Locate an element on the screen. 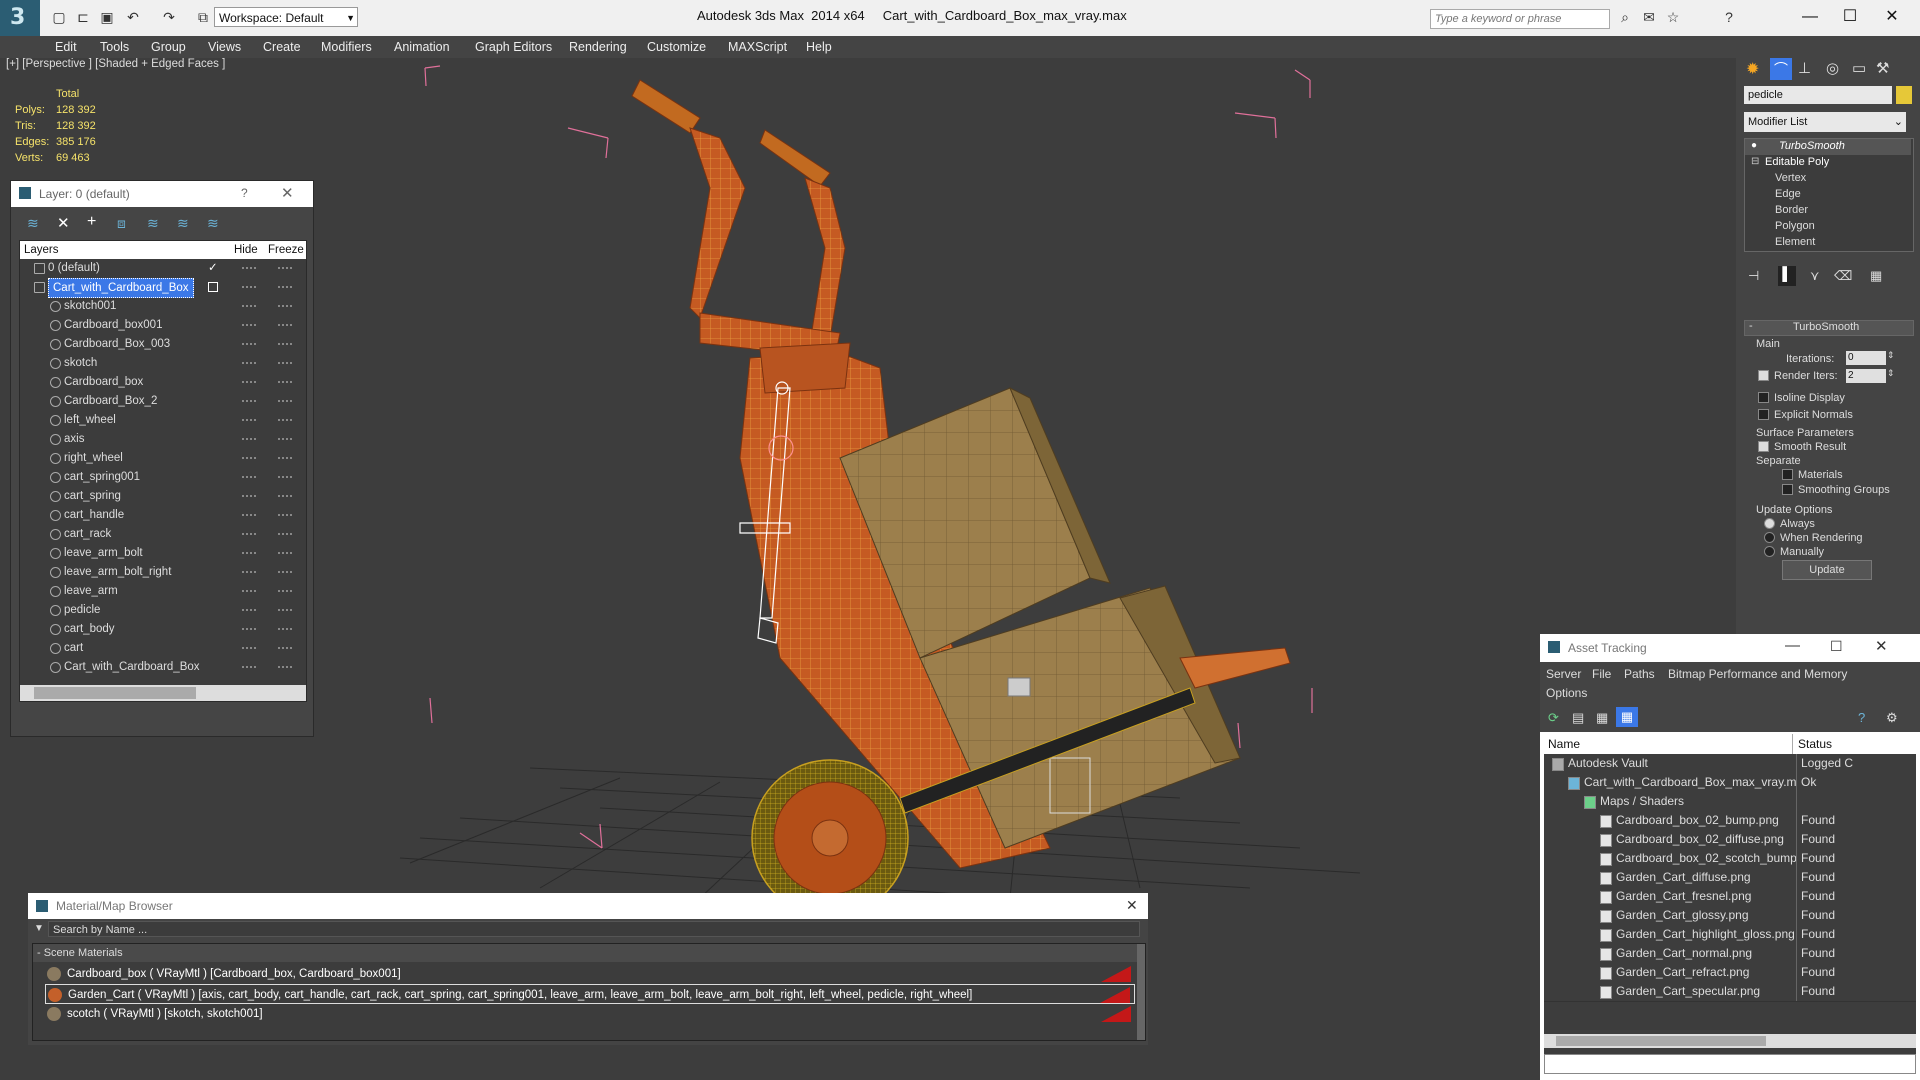 The height and width of the screenshot is (1080, 1920). communication-center-icon: ✉ is located at coordinates (1649, 17).